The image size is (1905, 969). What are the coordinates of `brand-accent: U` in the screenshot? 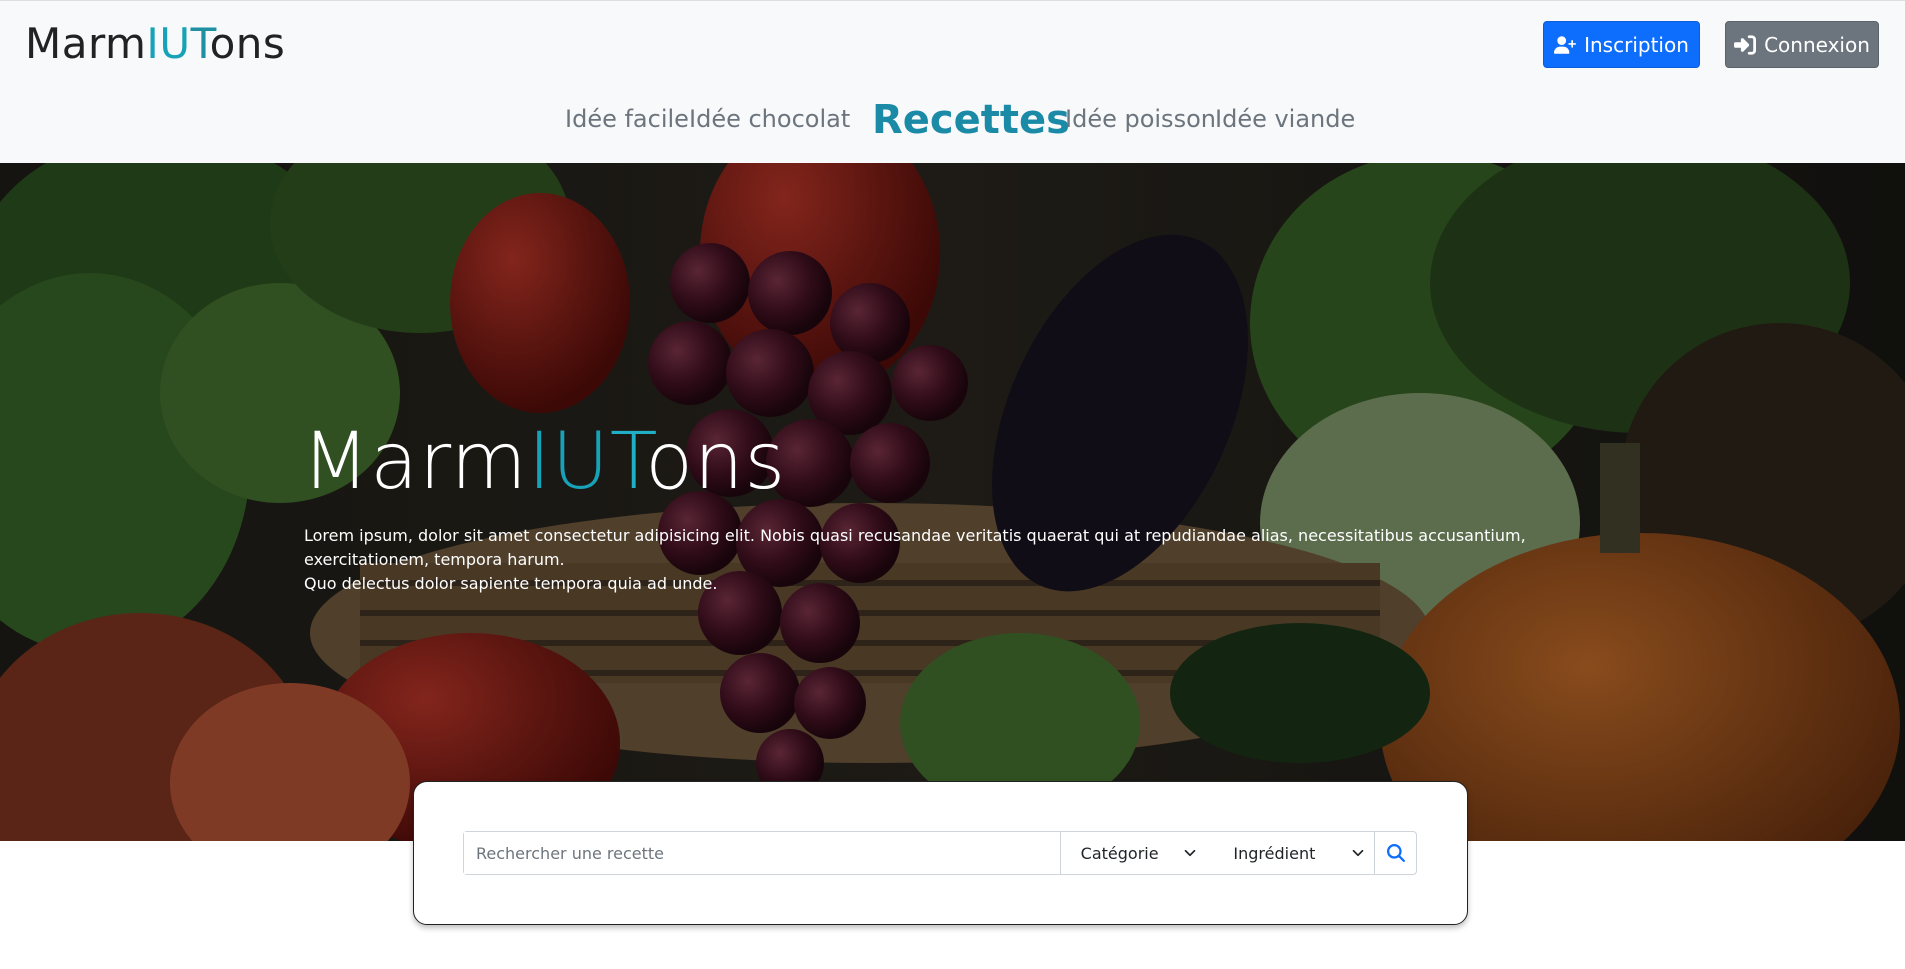 It's located at (175, 43).